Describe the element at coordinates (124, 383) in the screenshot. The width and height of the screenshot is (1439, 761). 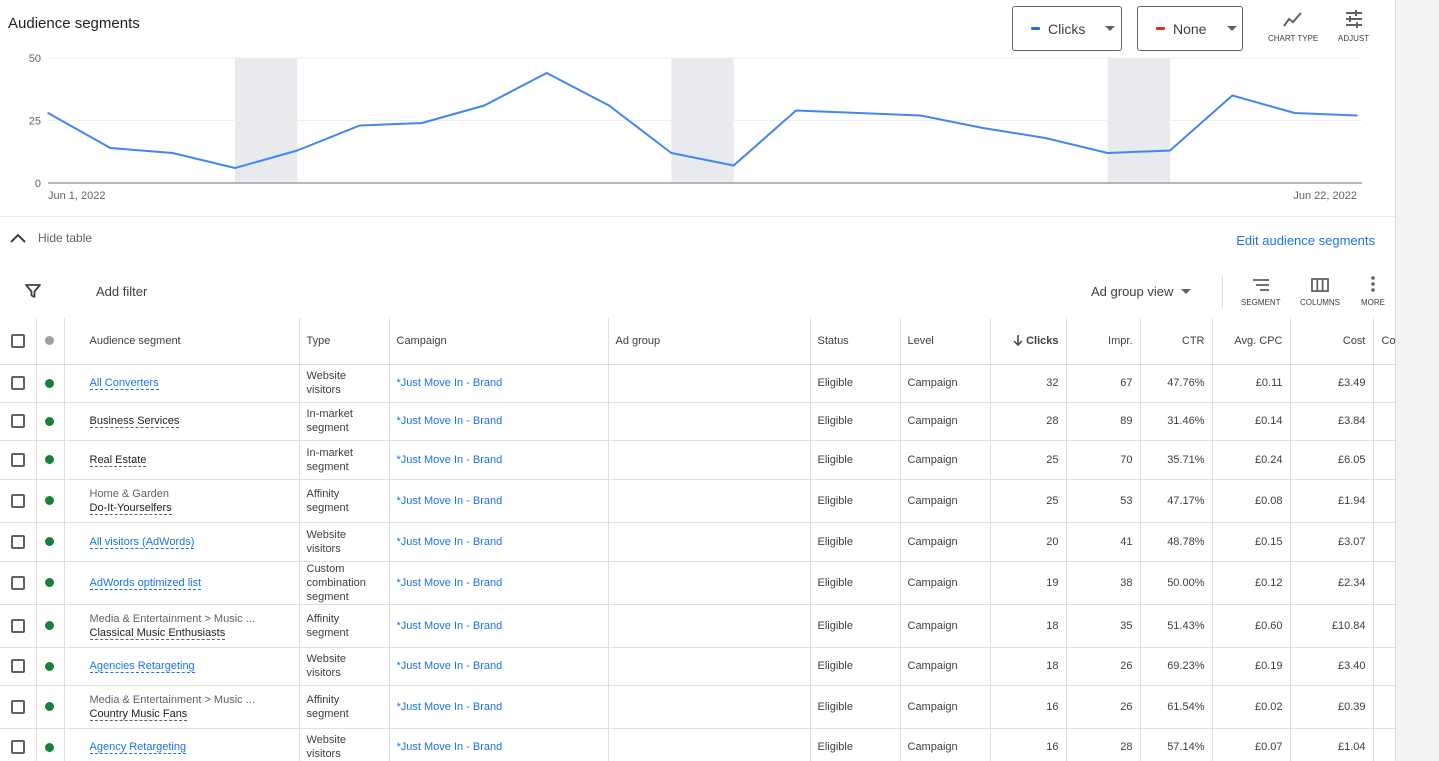
I see `segment-name-link: All Converters` at that location.